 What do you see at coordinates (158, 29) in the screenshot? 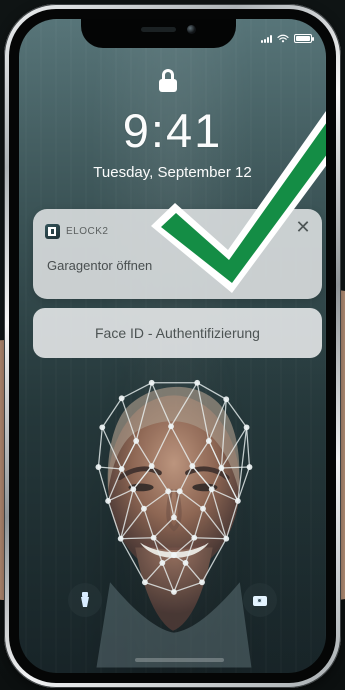
I see `speaker-grill` at bounding box center [158, 29].